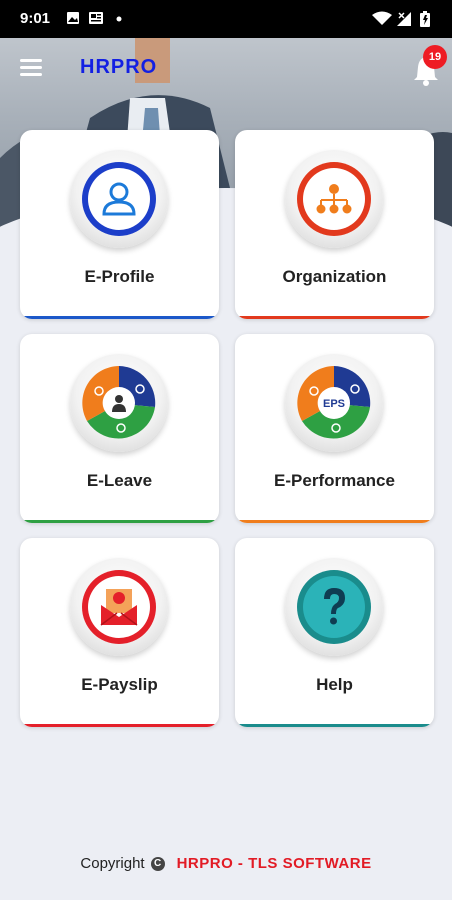  Describe the element at coordinates (435, 57) in the screenshot. I see `notification-badge: 19` at that location.